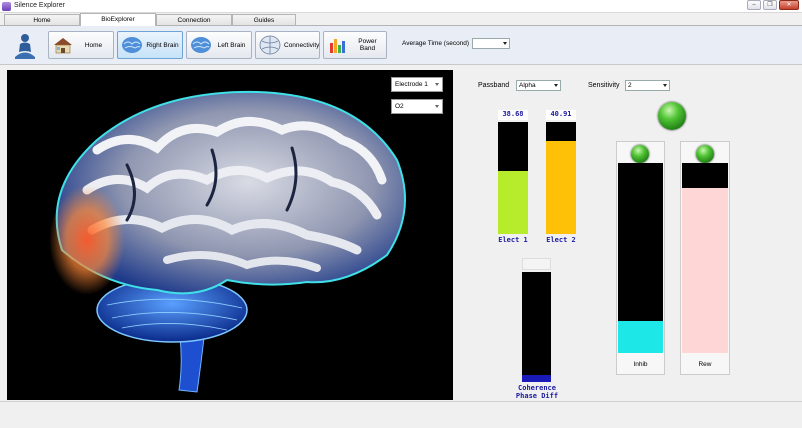  I want to click on reward-bar, so click(705, 258).